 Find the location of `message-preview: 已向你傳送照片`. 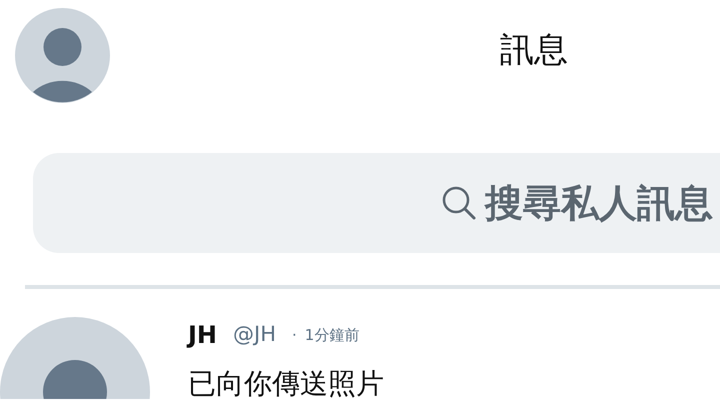

message-preview: 已向你傳送照片 is located at coordinates (286, 384).